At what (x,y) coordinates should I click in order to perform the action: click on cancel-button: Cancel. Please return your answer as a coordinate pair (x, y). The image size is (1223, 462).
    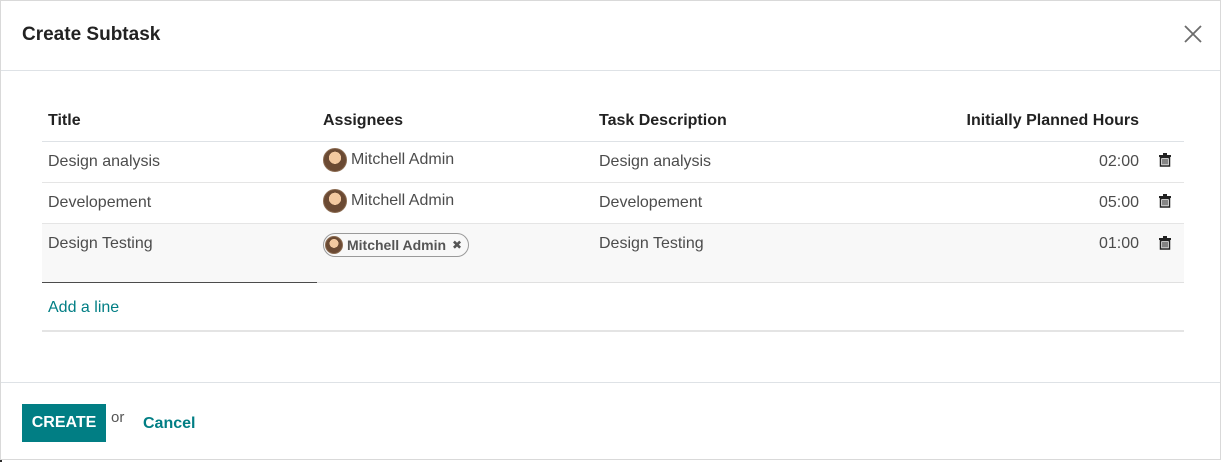
    Looking at the image, I should click on (169, 424).